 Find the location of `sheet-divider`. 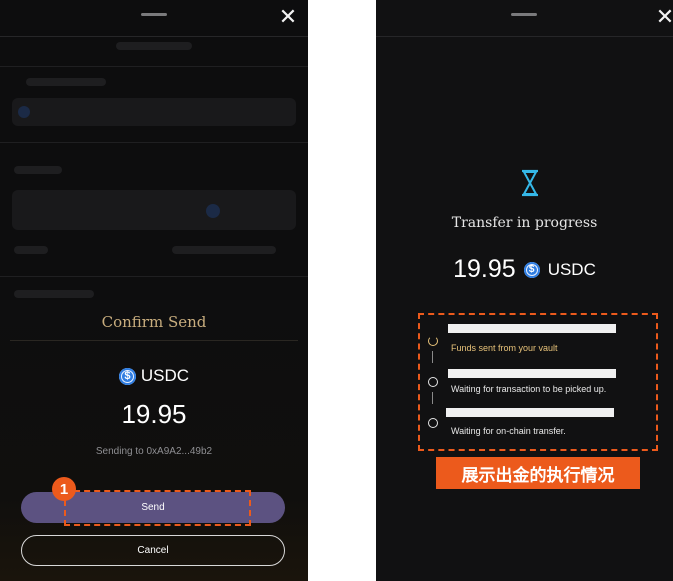

sheet-divider is located at coordinates (154, 340).